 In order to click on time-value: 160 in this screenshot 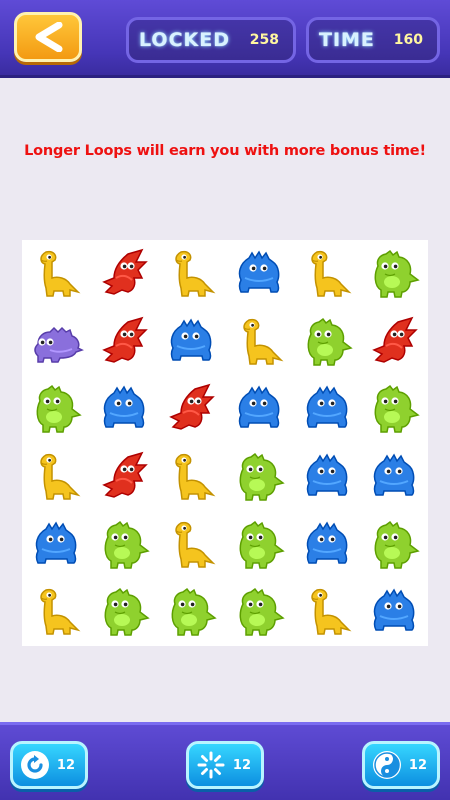, I will do `click(408, 40)`.